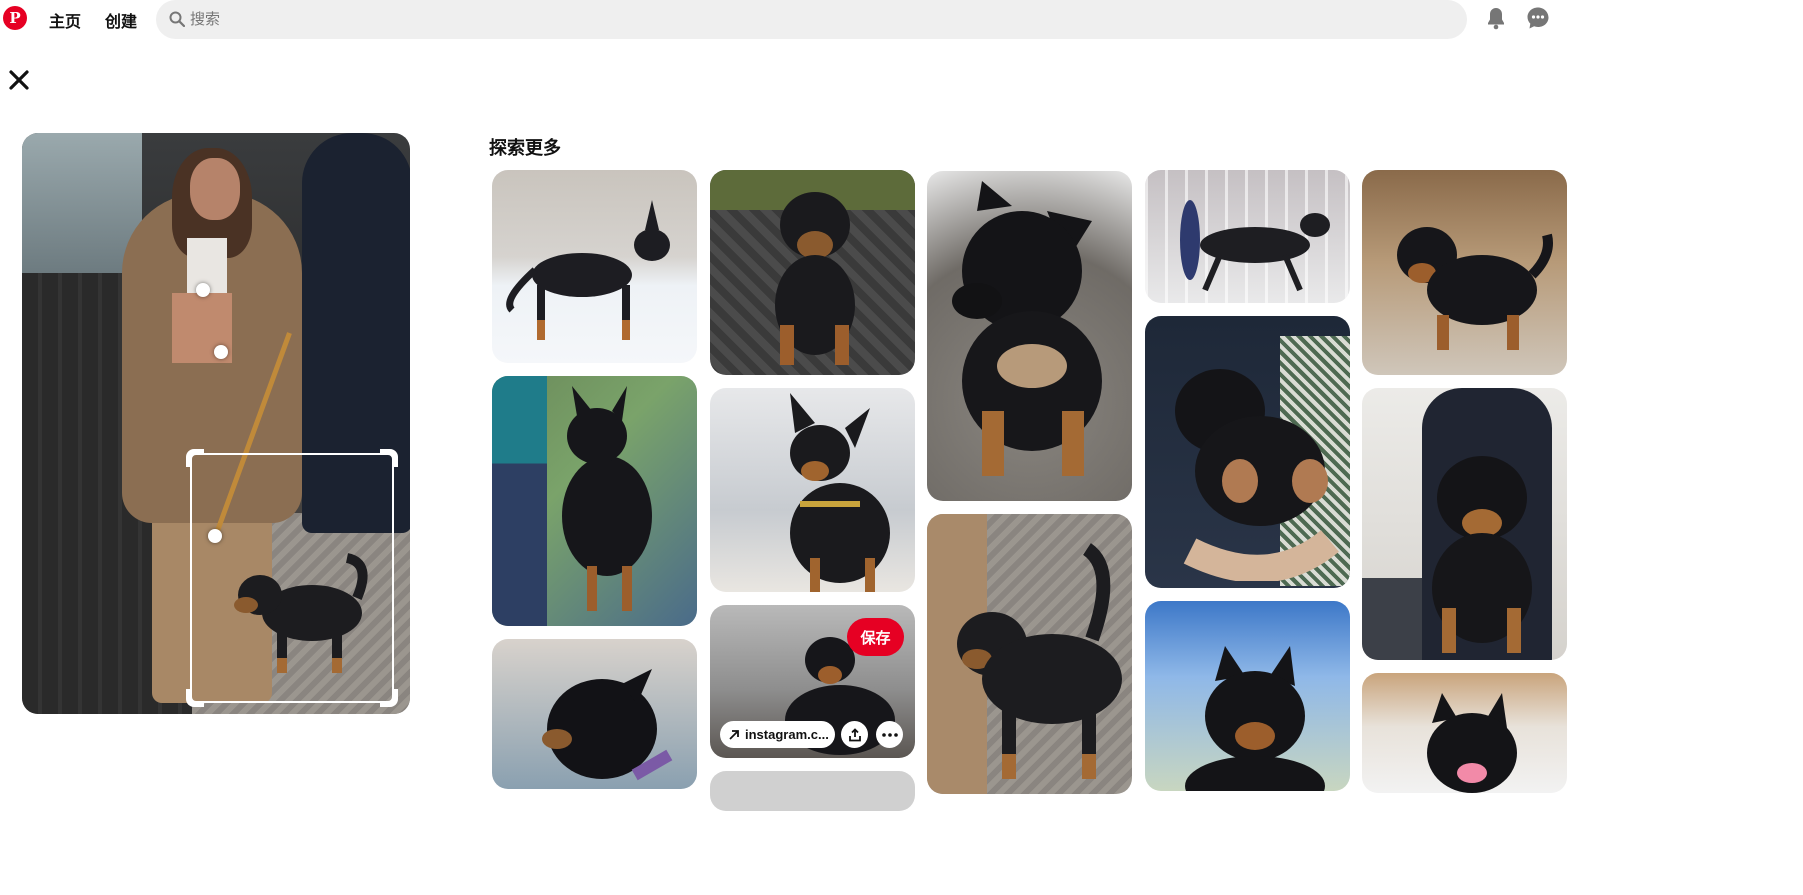 The width and height of the screenshot is (1803, 895). Describe the element at coordinates (519, 501) in the screenshot. I see `person-legs` at that location.